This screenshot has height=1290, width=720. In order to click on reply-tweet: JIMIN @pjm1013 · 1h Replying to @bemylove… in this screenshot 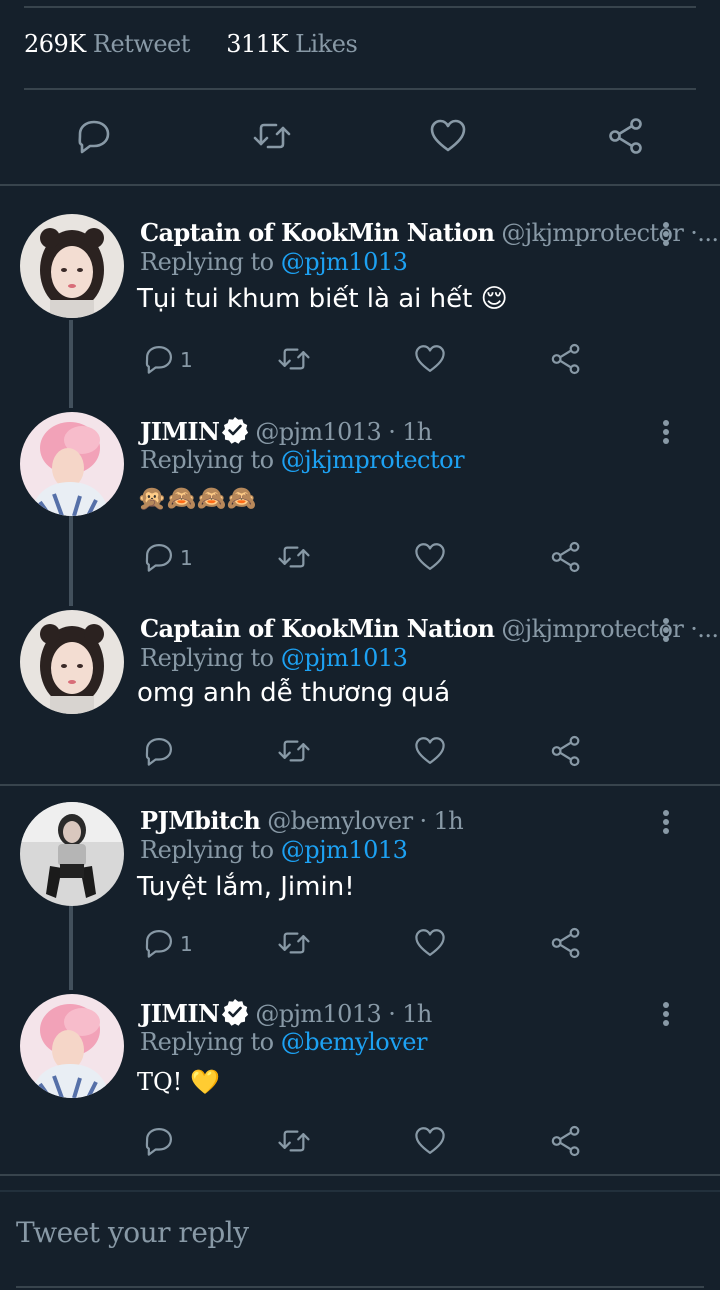, I will do `click(360, 1078)`.